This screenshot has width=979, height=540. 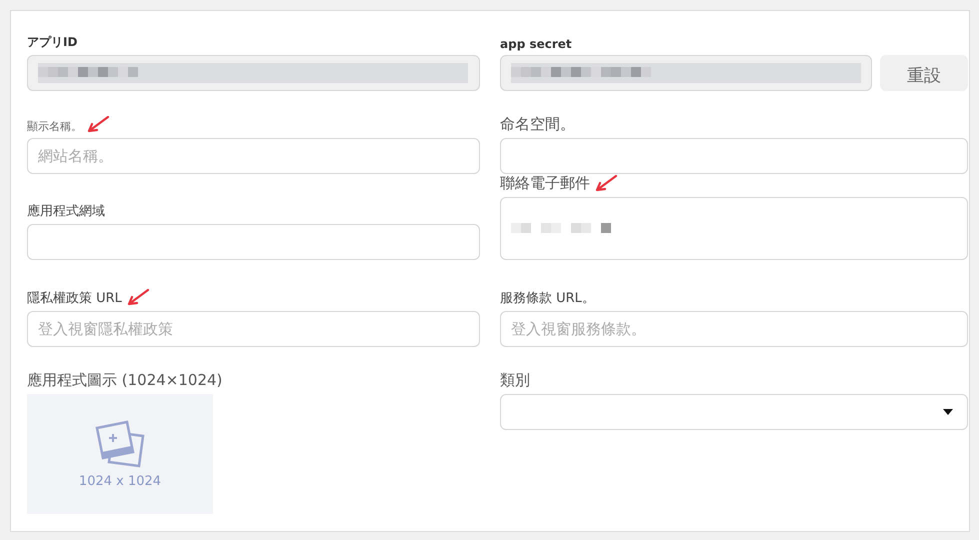 I want to click on field-label: app secret, so click(x=536, y=44).